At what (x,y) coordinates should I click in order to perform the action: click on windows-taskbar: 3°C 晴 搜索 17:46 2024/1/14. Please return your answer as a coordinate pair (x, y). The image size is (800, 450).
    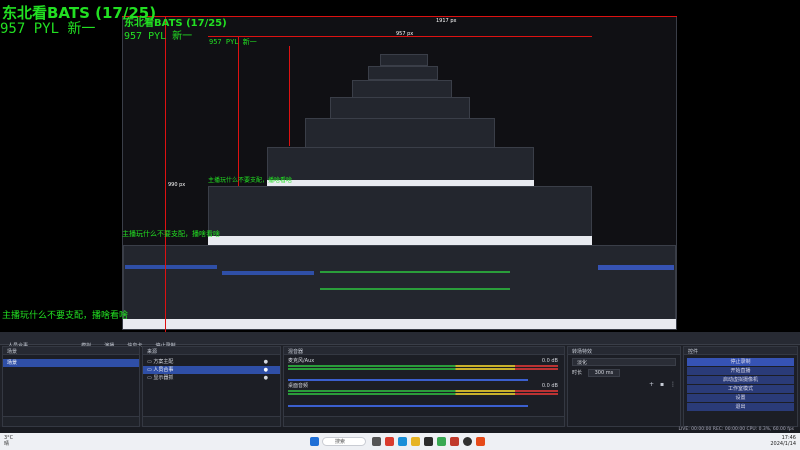
    Looking at the image, I should click on (400, 441).